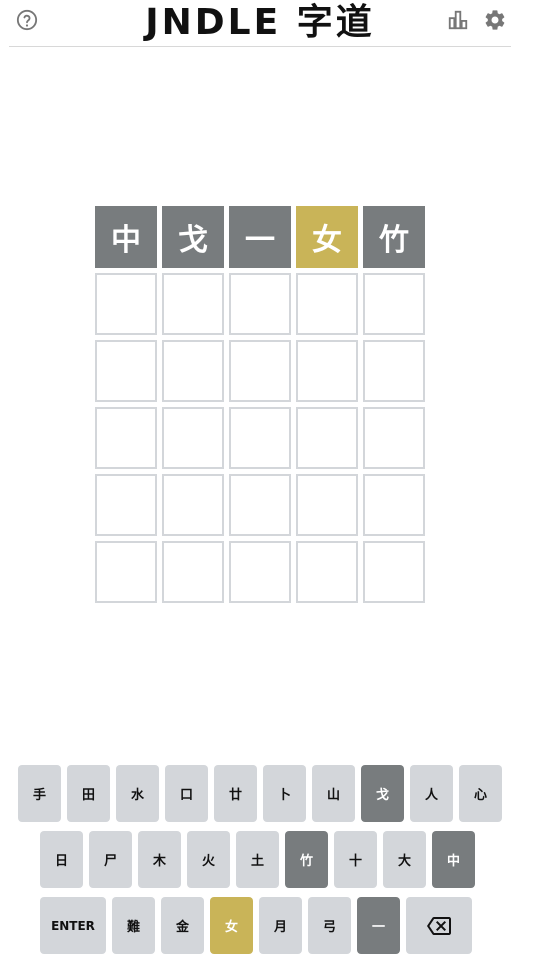 The width and height of the screenshot is (534, 962). Describe the element at coordinates (480, 793) in the screenshot. I see `keyboard-key: 心` at that location.